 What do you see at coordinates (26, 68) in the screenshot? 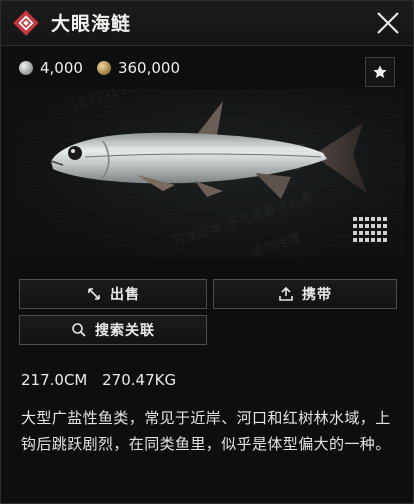
I see `silver-coin-icon` at bounding box center [26, 68].